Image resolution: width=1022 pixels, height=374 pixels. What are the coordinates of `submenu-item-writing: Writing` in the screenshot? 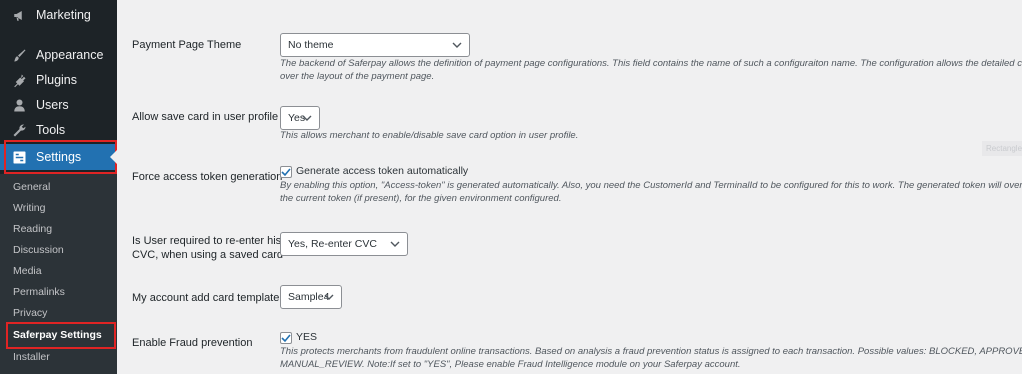 It's located at (29, 208).